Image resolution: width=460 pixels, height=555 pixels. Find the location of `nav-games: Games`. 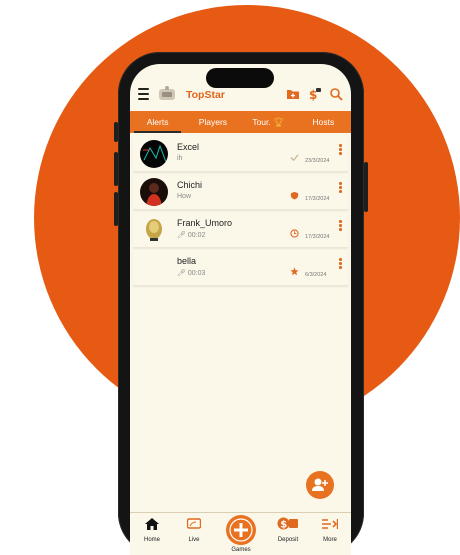

nav-games: Games is located at coordinates (241, 534).